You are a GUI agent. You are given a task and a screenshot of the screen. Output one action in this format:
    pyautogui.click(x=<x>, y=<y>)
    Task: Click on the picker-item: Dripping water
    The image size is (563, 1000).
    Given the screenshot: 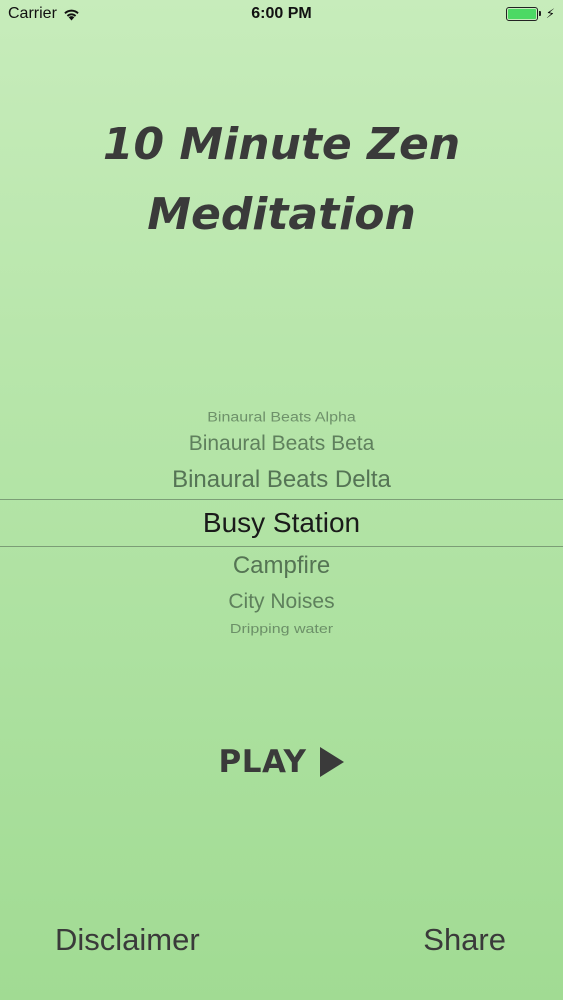 What is the action you would take?
    pyautogui.click(x=281, y=630)
    